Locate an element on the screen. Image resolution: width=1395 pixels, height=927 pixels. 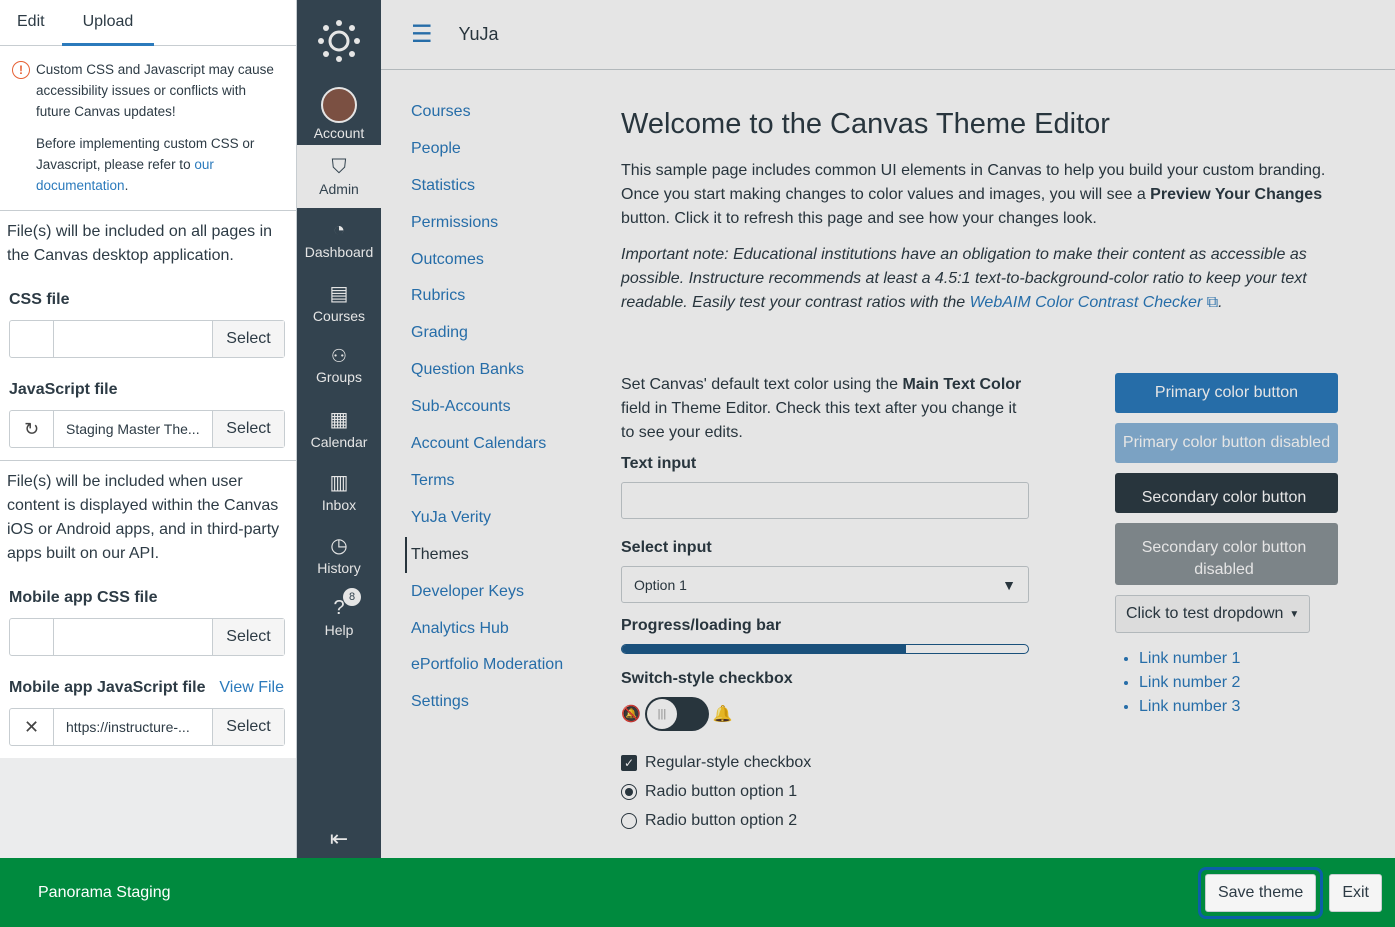
link-item: Link number 3 is located at coordinates (1238, 707).